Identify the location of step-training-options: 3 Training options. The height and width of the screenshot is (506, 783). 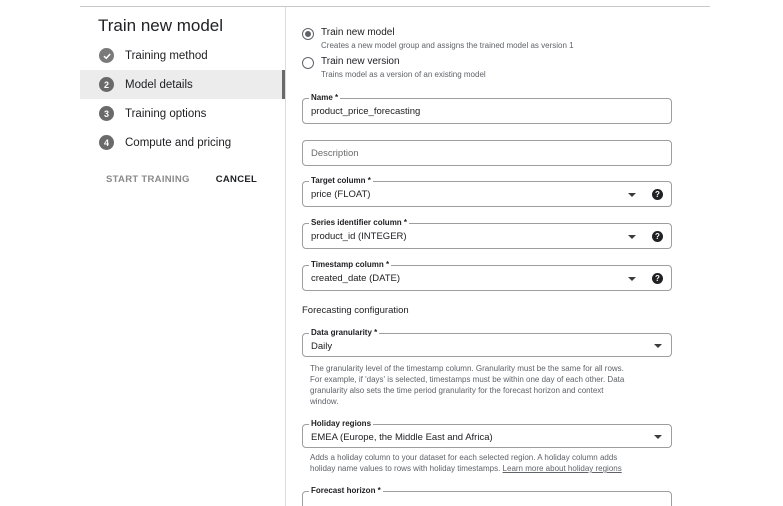
(182, 113).